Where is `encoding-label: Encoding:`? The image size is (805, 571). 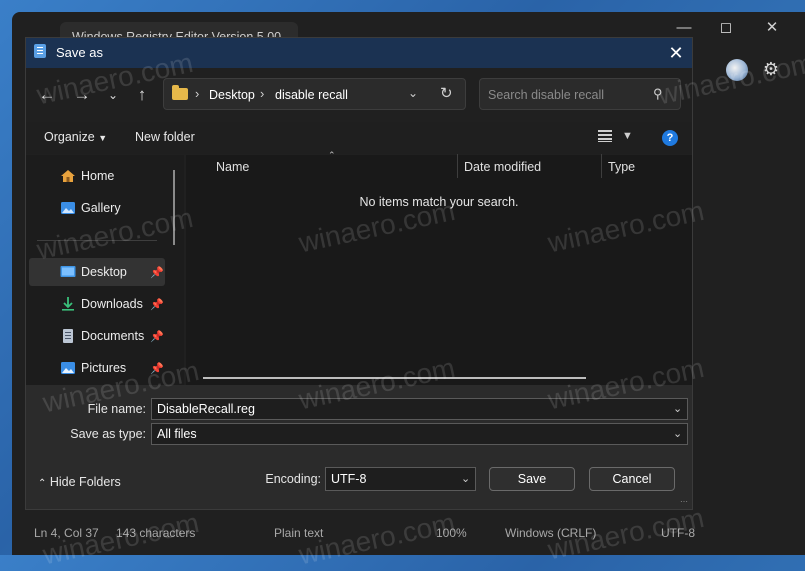
encoding-label: Encoding: is located at coordinates (293, 479).